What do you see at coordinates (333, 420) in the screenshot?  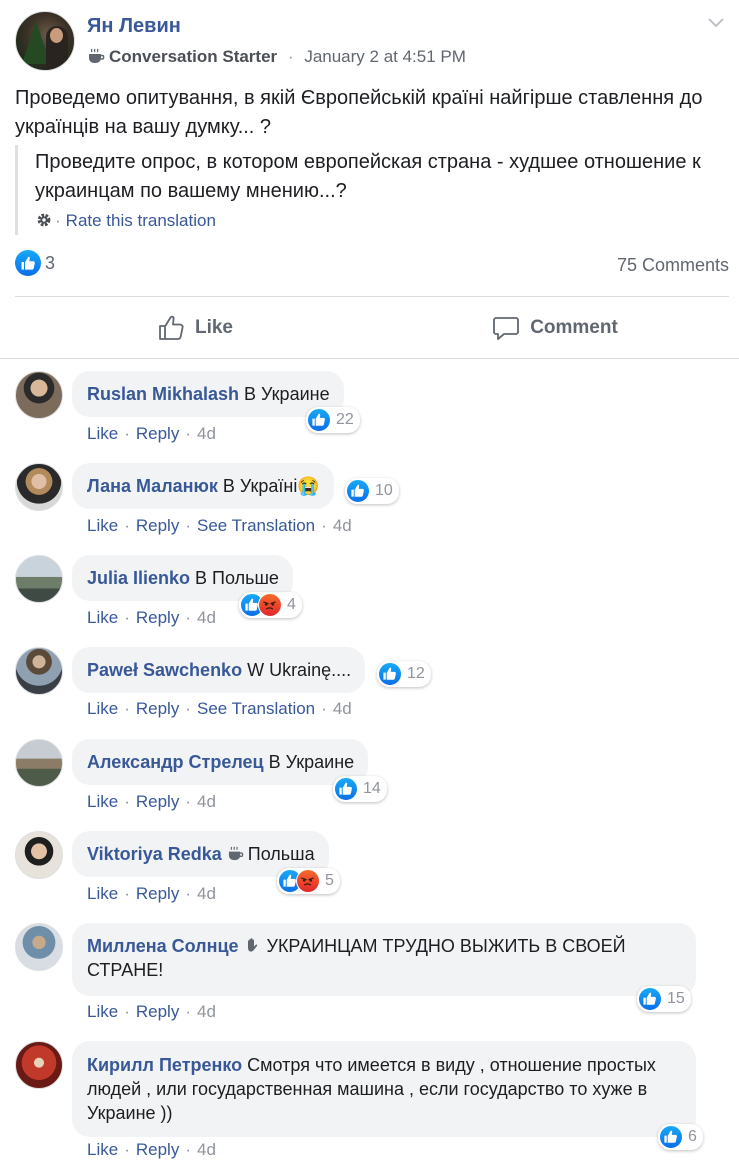 I see `reaction-summary: 22` at bounding box center [333, 420].